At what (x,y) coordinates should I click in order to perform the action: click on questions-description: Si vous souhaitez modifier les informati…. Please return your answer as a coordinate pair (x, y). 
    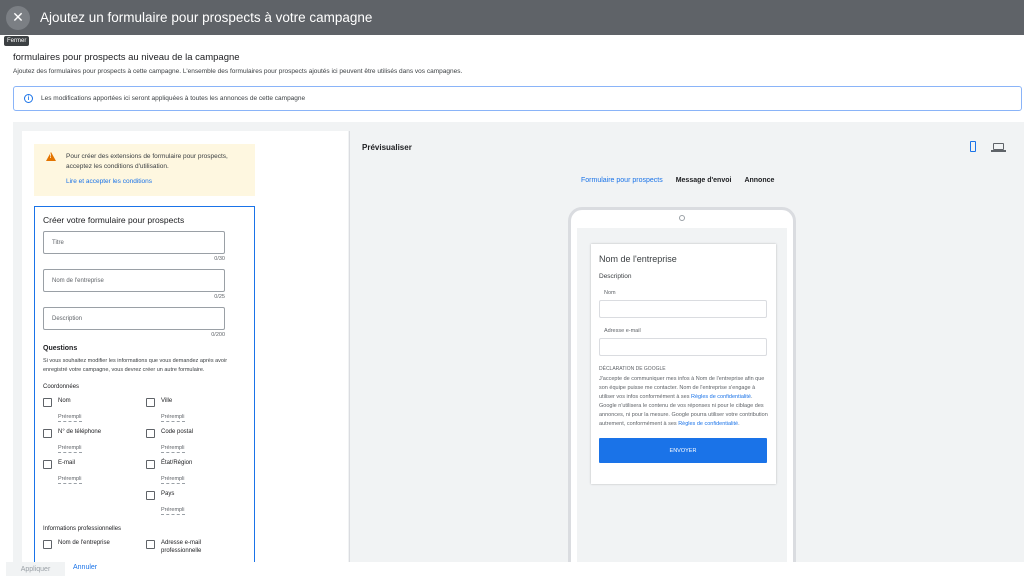
    Looking at the image, I should click on (135, 365).